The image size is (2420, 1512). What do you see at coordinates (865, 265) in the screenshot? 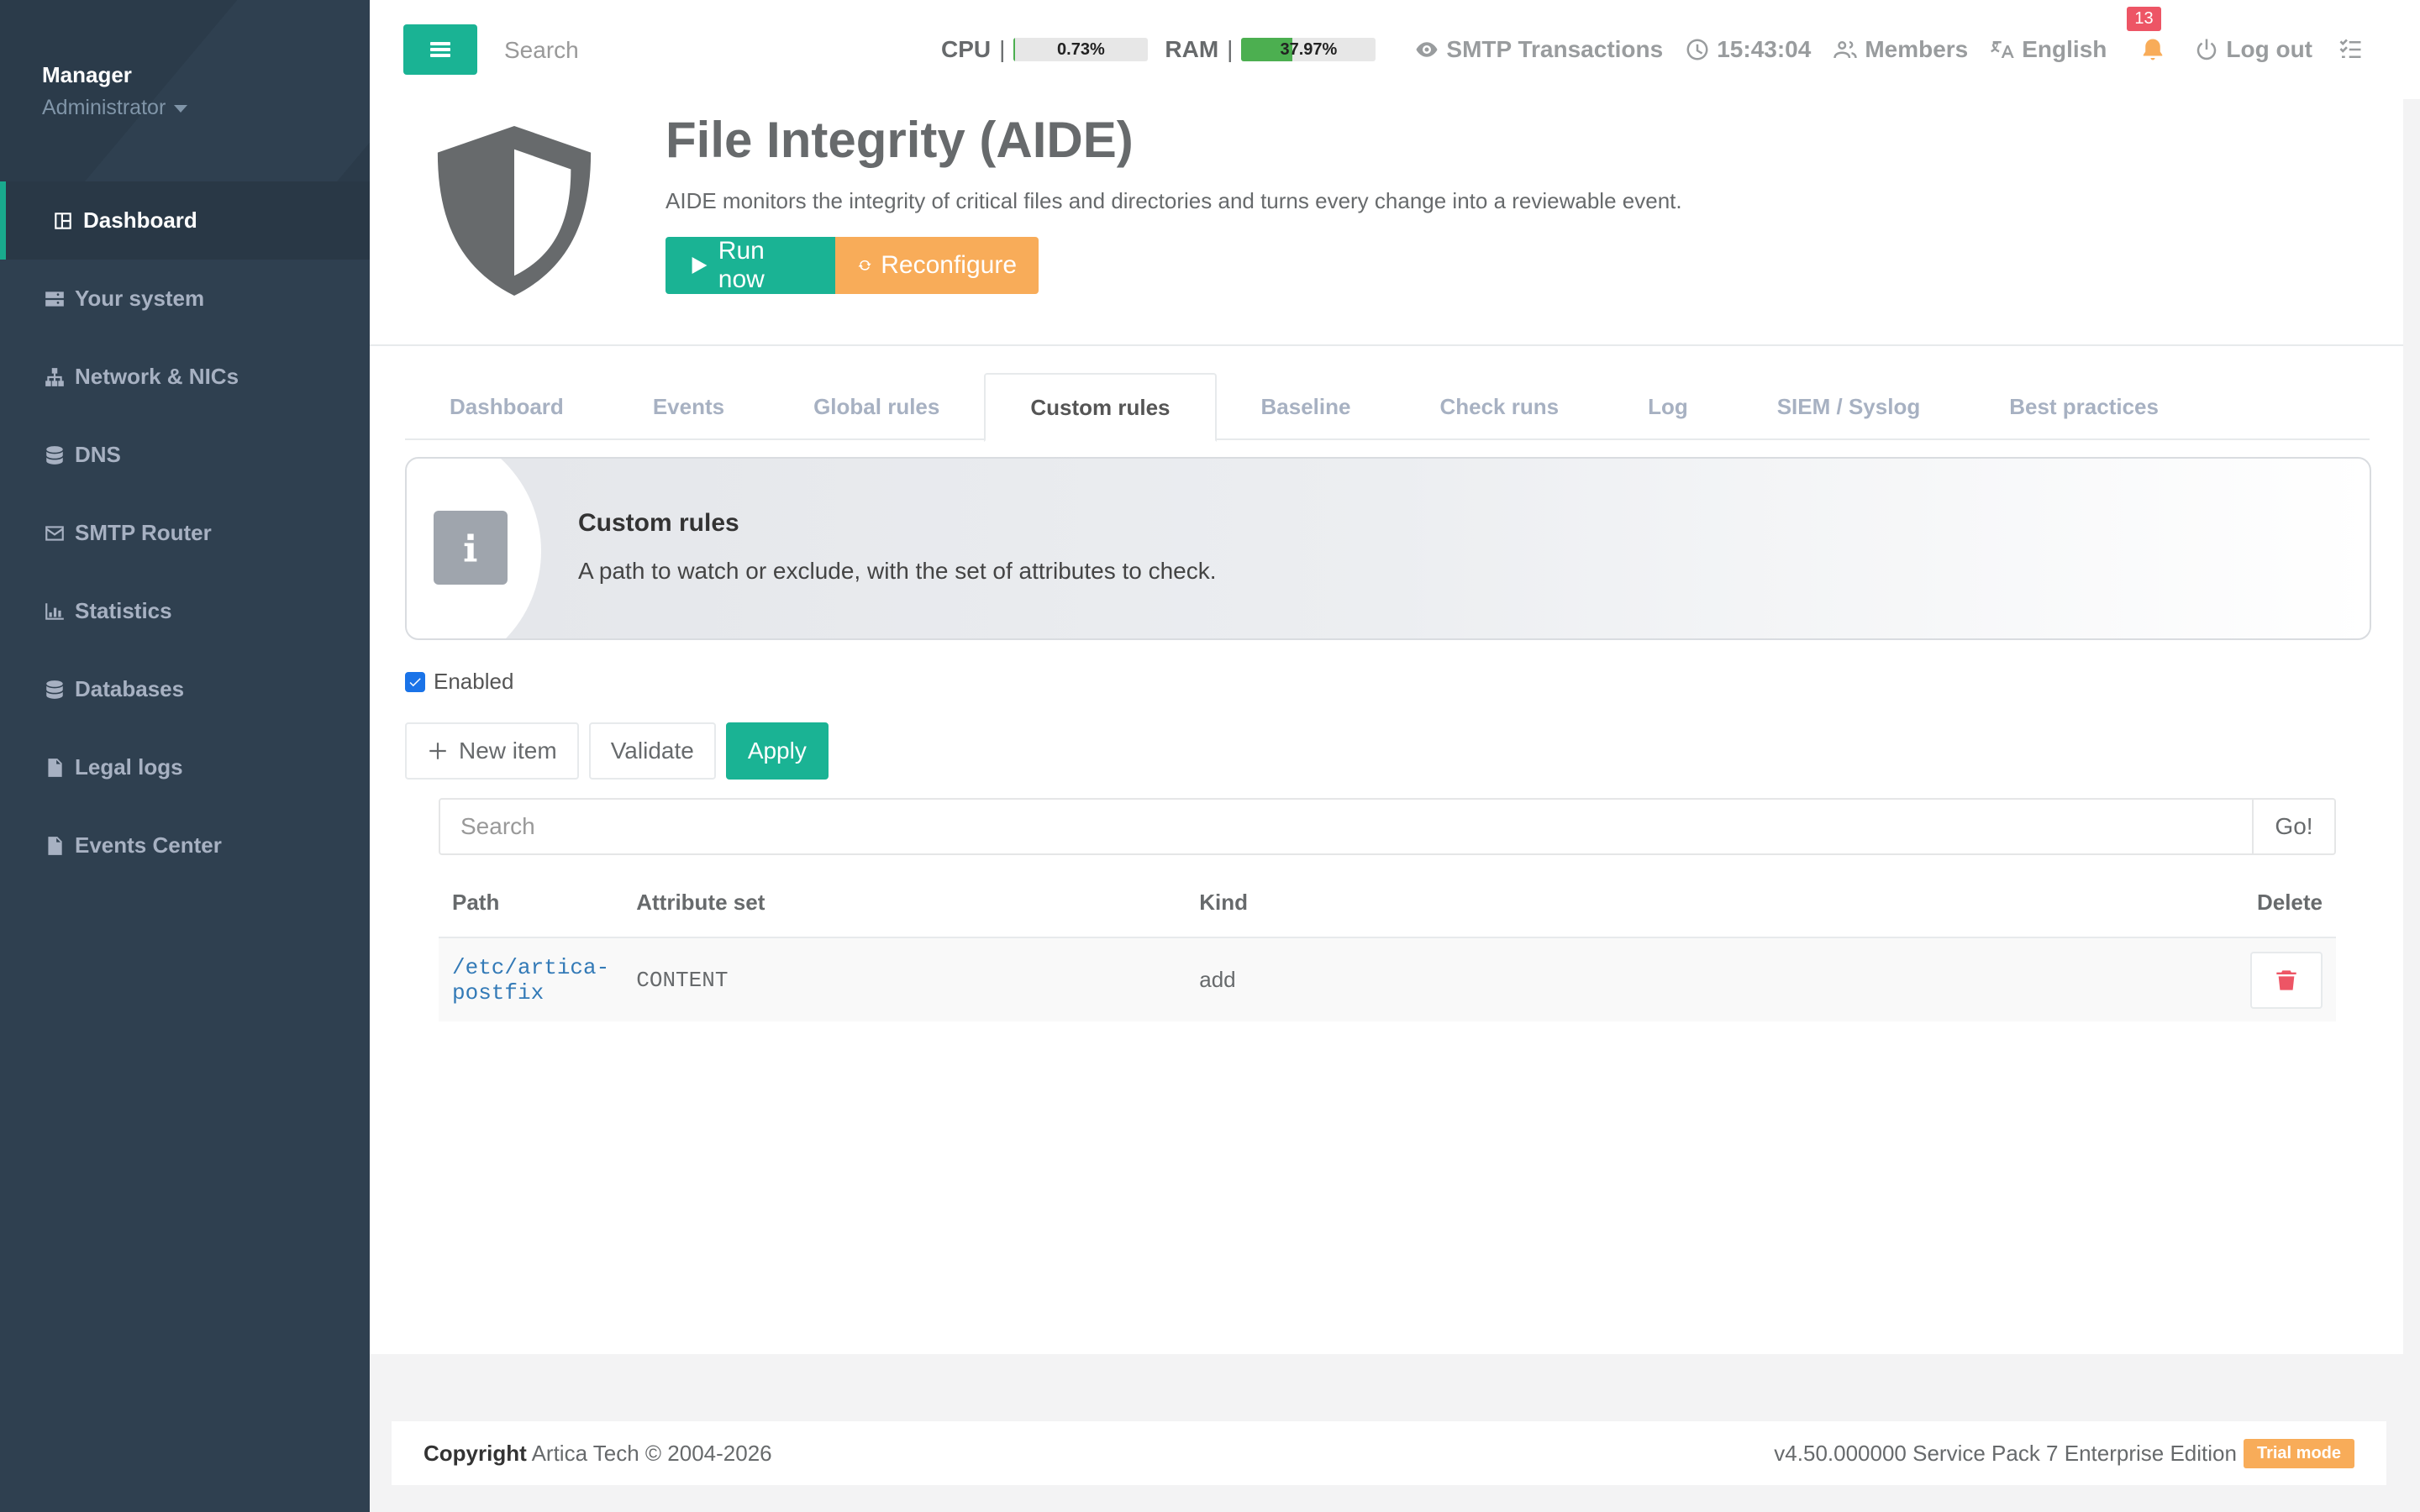
I see `refresh-icon` at bounding box center [865, 265].